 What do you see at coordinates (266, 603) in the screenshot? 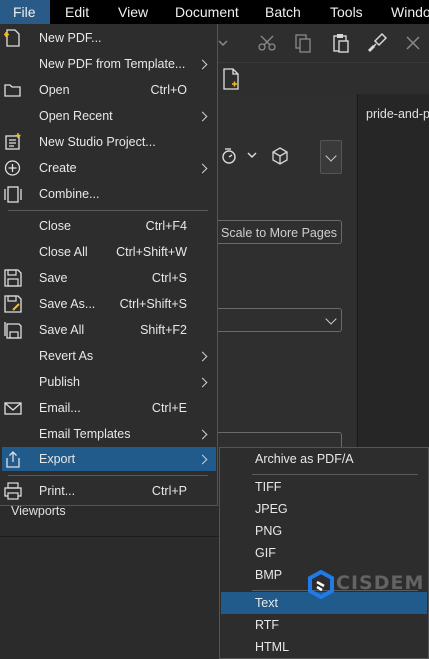
I see `submenu-item-label: Text` at bounding box center [266, 603].